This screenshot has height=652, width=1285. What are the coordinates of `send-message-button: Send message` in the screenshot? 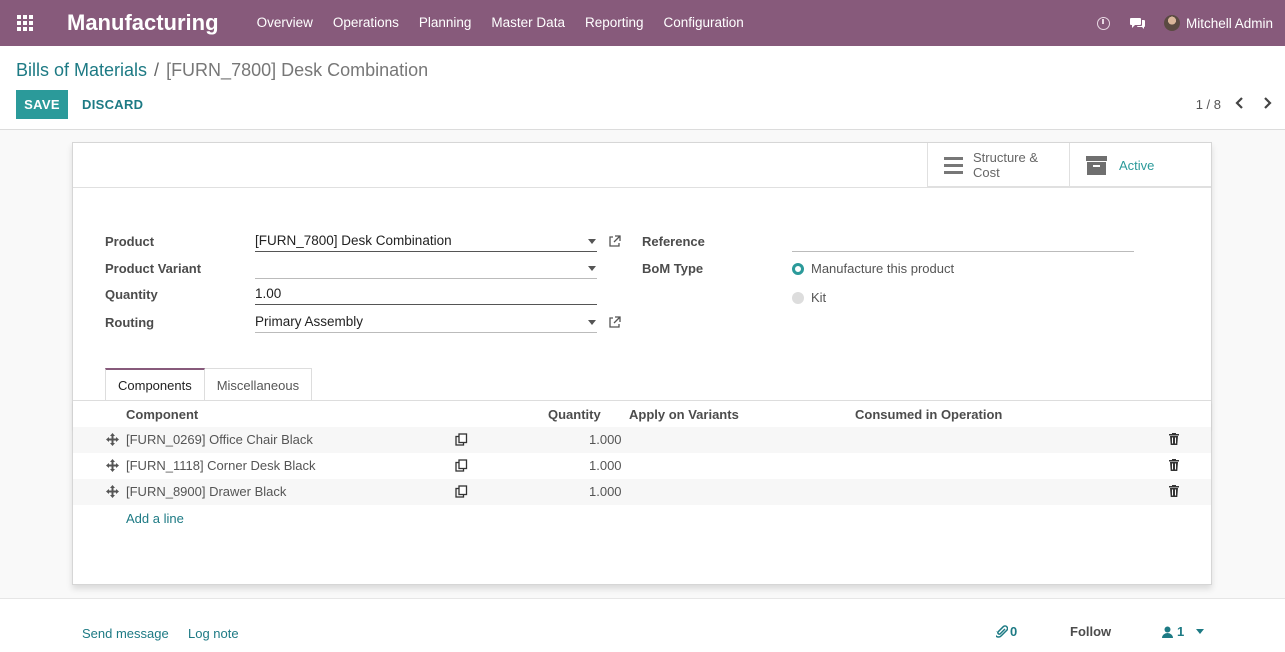 It's located at (125, 633).